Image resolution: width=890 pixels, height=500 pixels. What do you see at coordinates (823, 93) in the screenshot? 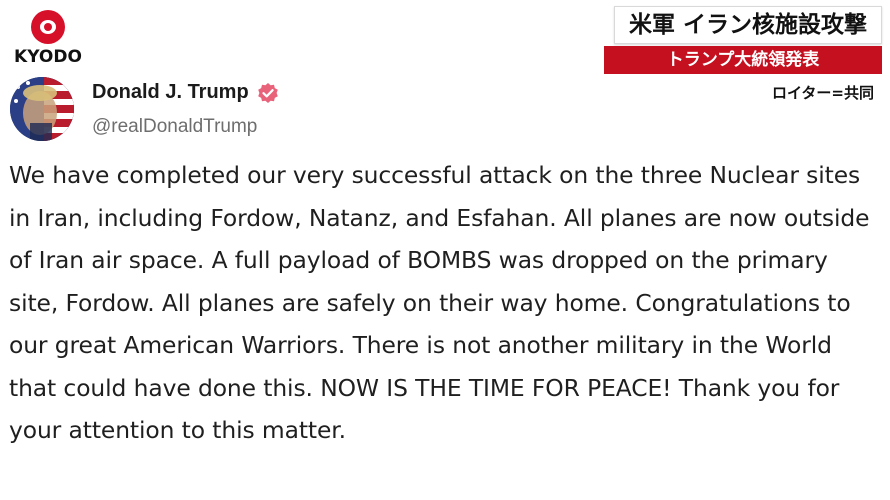
I see `photo-credit: ロイター=共同` at bounding box center [823, 93].